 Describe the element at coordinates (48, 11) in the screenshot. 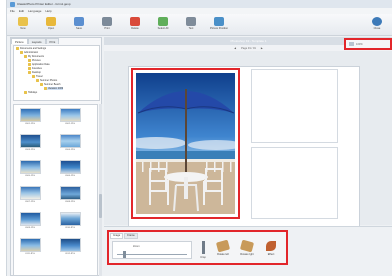

I see `menu-help: Help` at that location.